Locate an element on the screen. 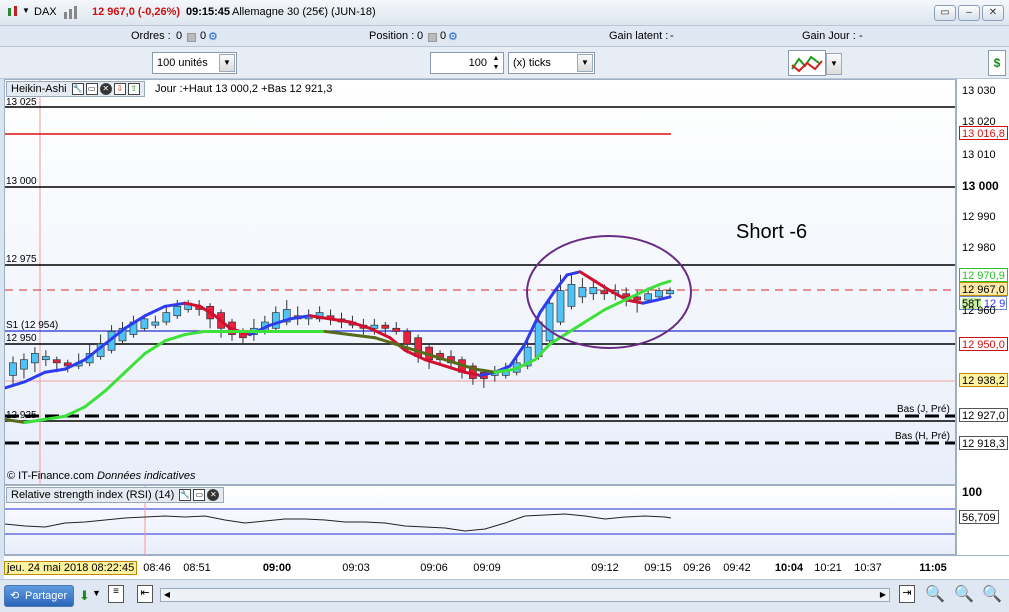 This screenshot has width=1009, height=612. position-label: Position : is located at coordinates (392, 36).